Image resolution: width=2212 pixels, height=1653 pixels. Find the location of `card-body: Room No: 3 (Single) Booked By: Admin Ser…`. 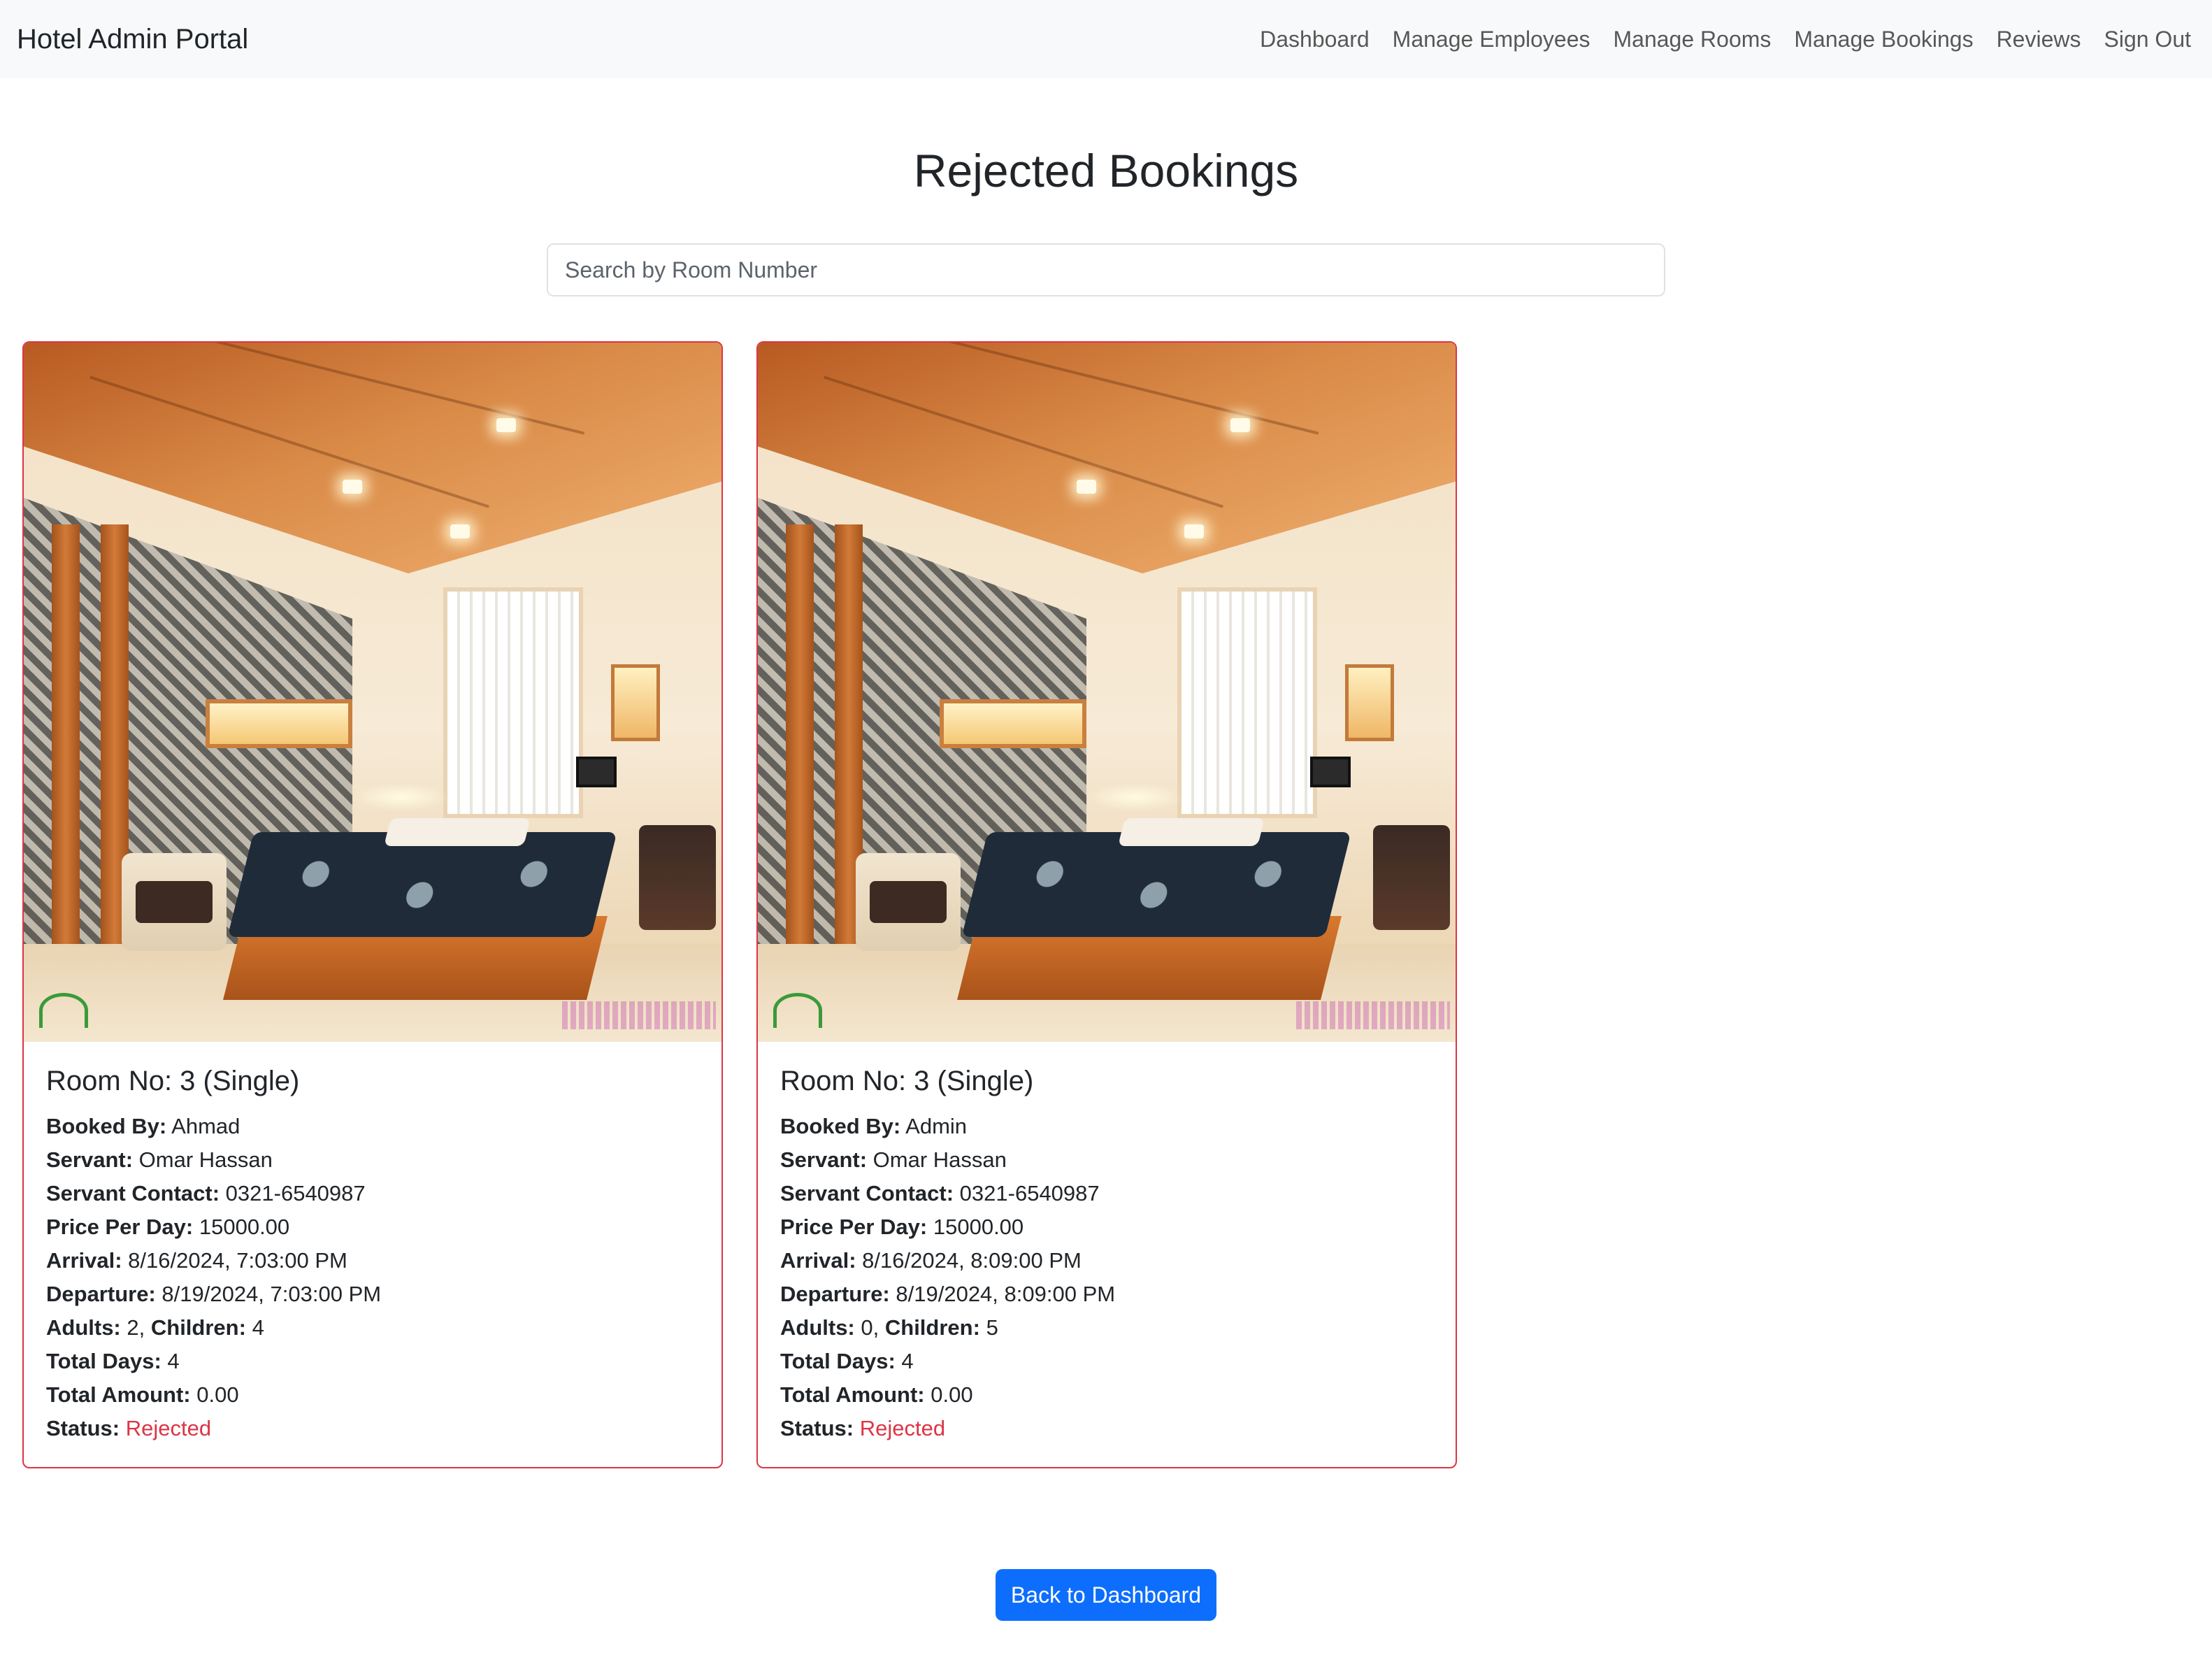

card-body: Room No: 3 (Single) Booked By: Admin Ser… is located at coordinates (1107, 1243).